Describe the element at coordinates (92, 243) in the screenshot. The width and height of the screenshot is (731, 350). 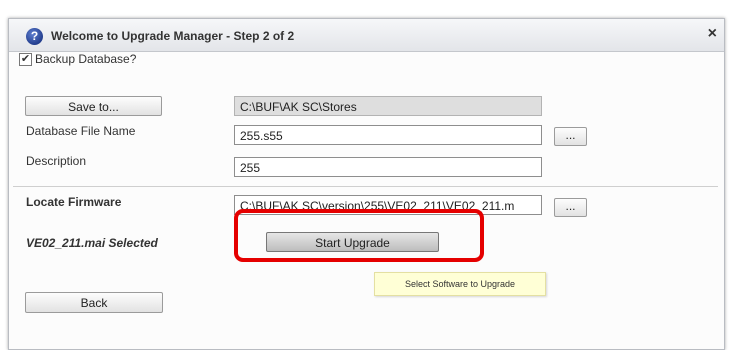
I see `firmware-selected-status: VE02_211.mai Selected` at that location.